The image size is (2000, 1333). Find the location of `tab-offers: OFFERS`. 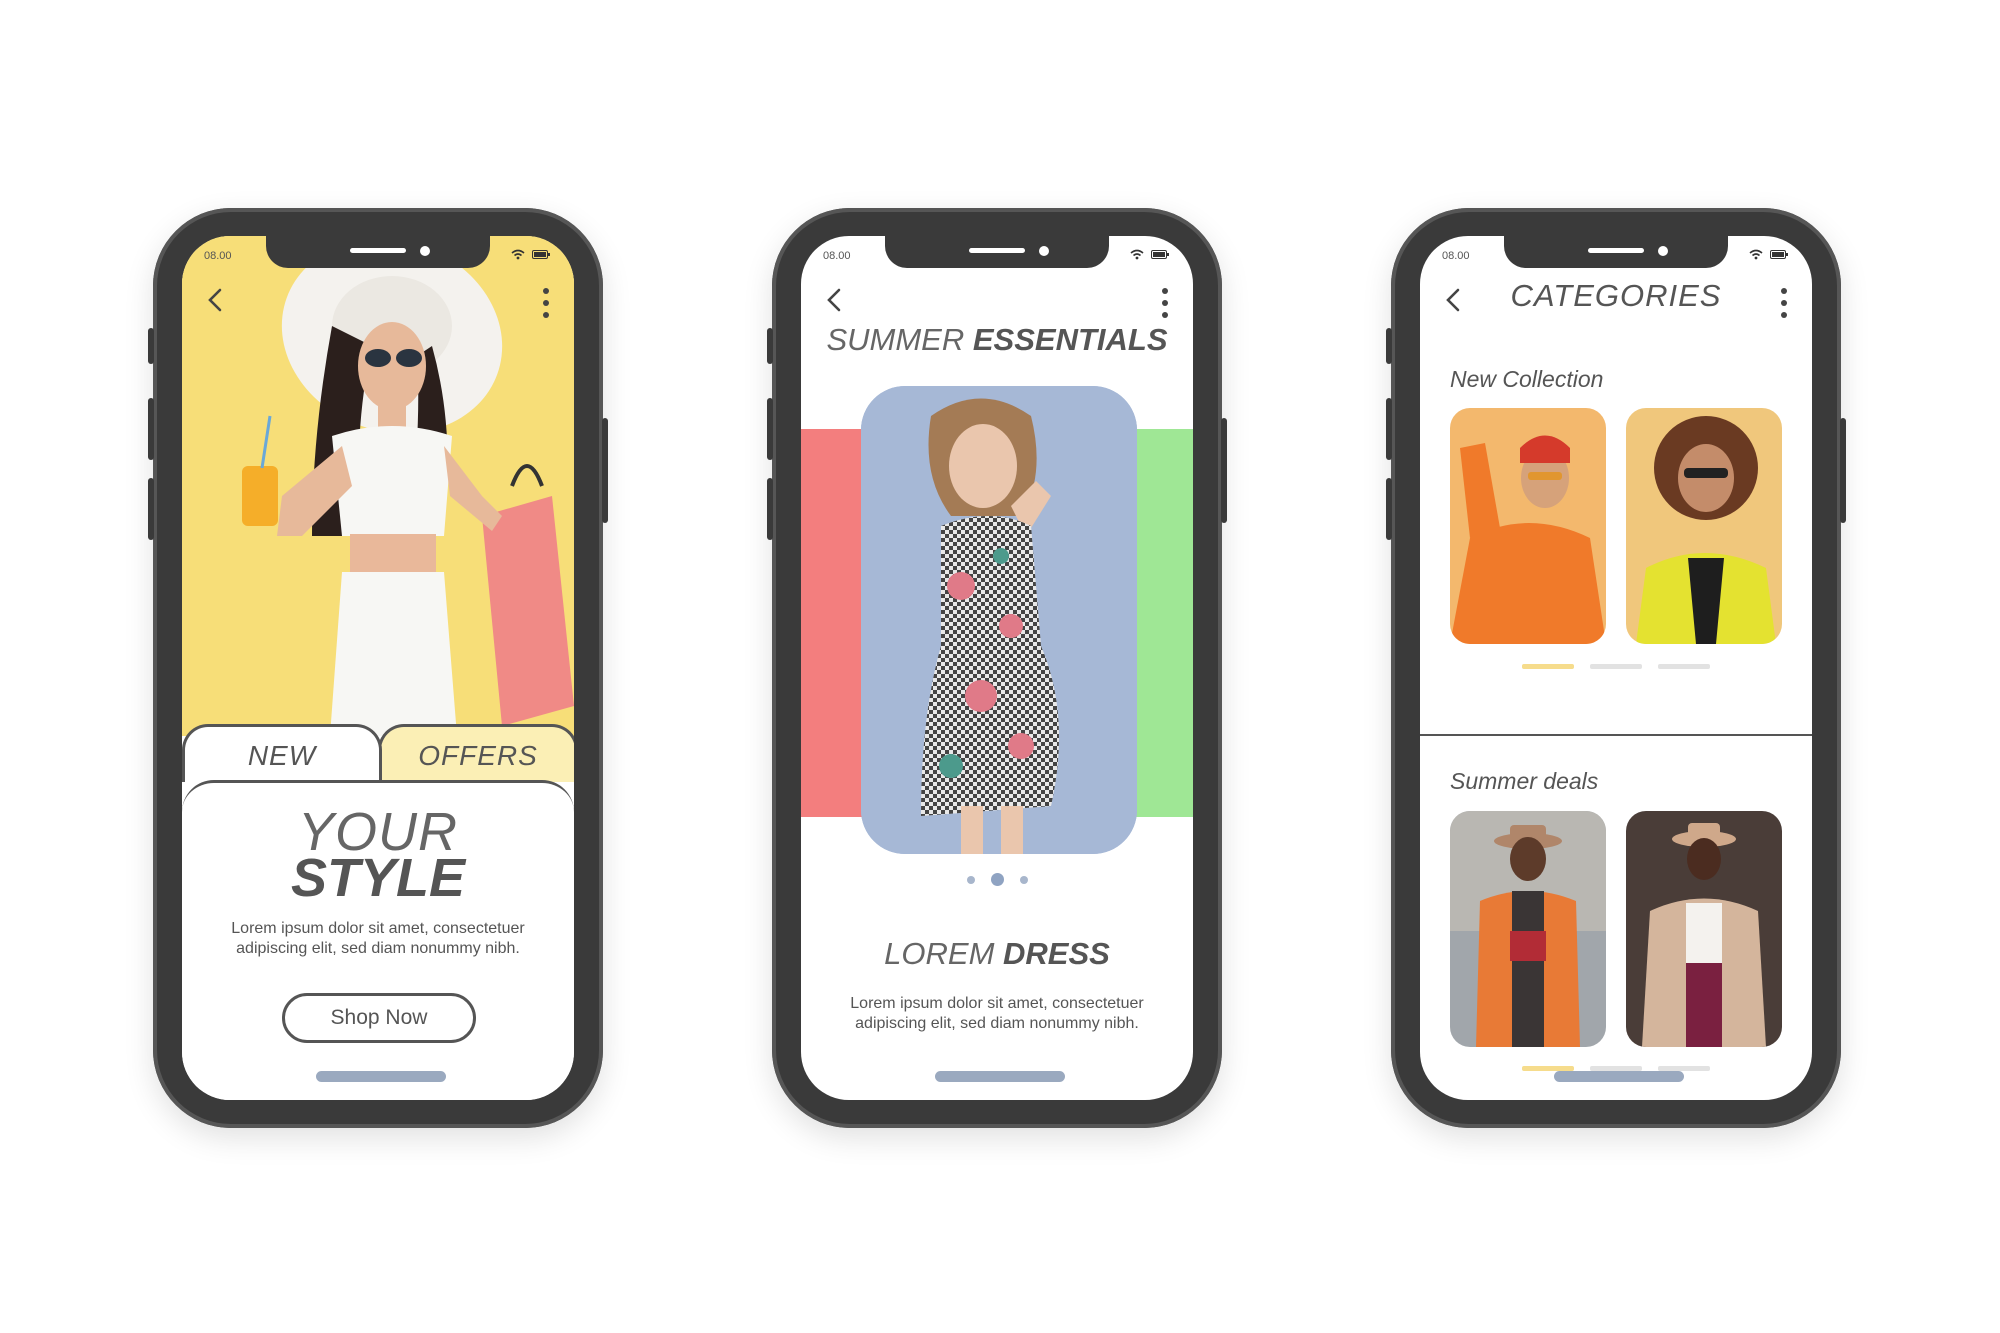

tab-offers: OFFERS is located at coordinates (476, 753).